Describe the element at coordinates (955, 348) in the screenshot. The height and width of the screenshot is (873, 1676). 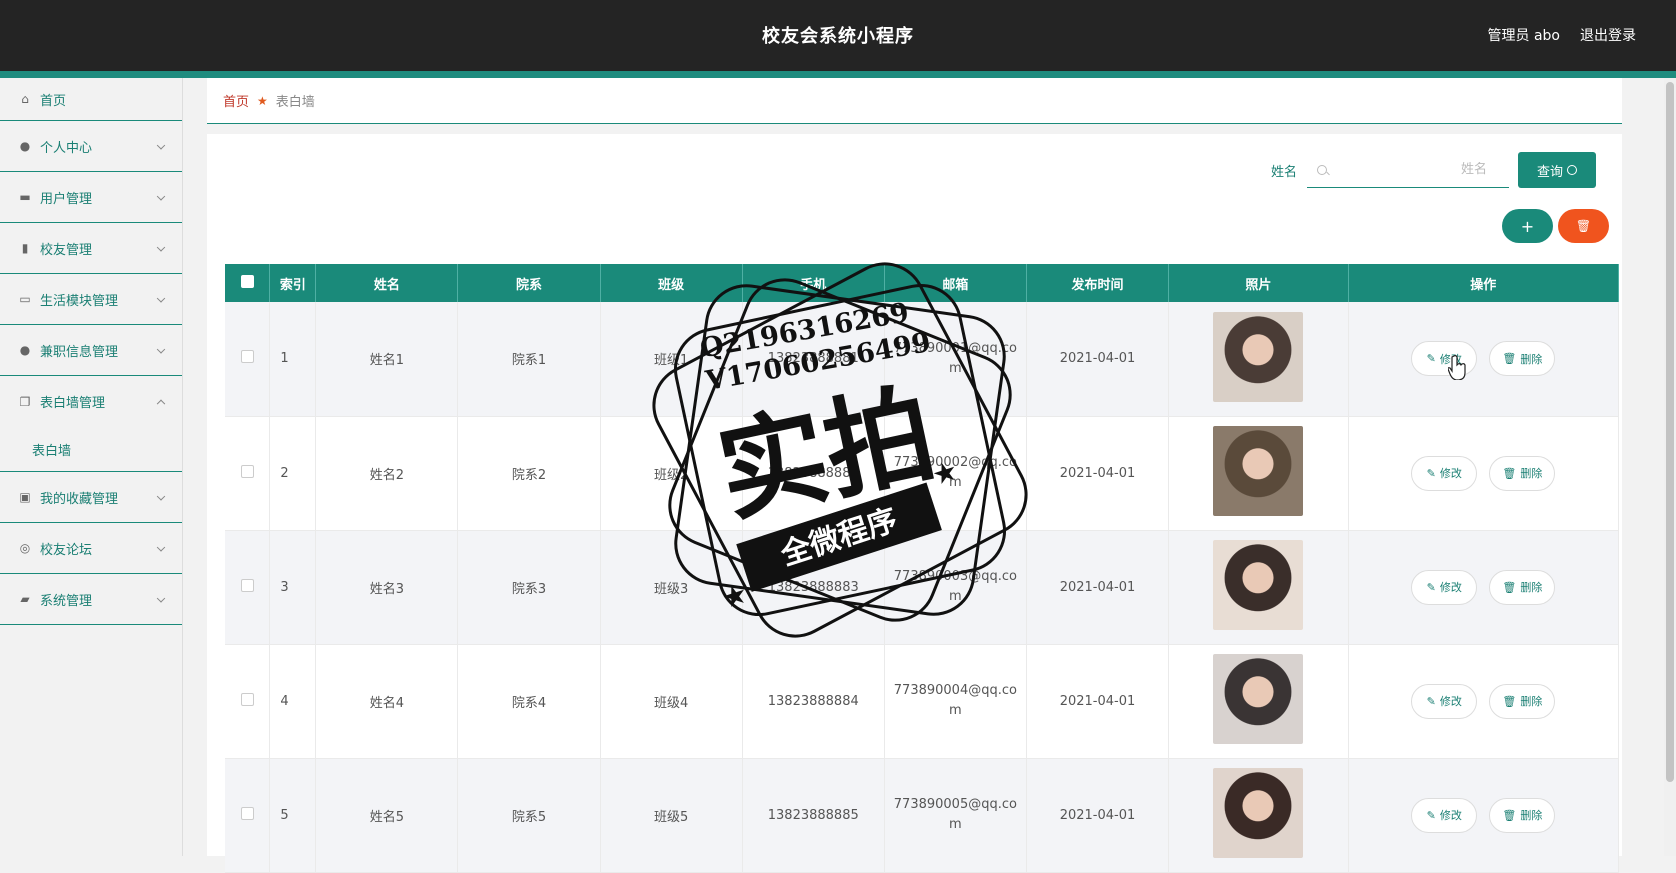
I see `email-line: 773890001@qq.co` at that location.